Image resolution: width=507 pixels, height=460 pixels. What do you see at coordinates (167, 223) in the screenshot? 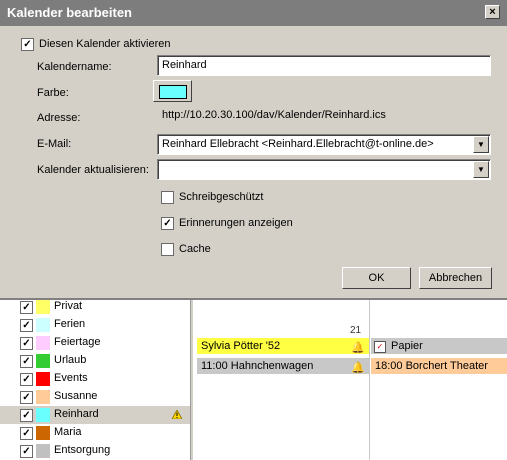
I see `reminders-checkbox: ✓` at bounding box center [167, 223].